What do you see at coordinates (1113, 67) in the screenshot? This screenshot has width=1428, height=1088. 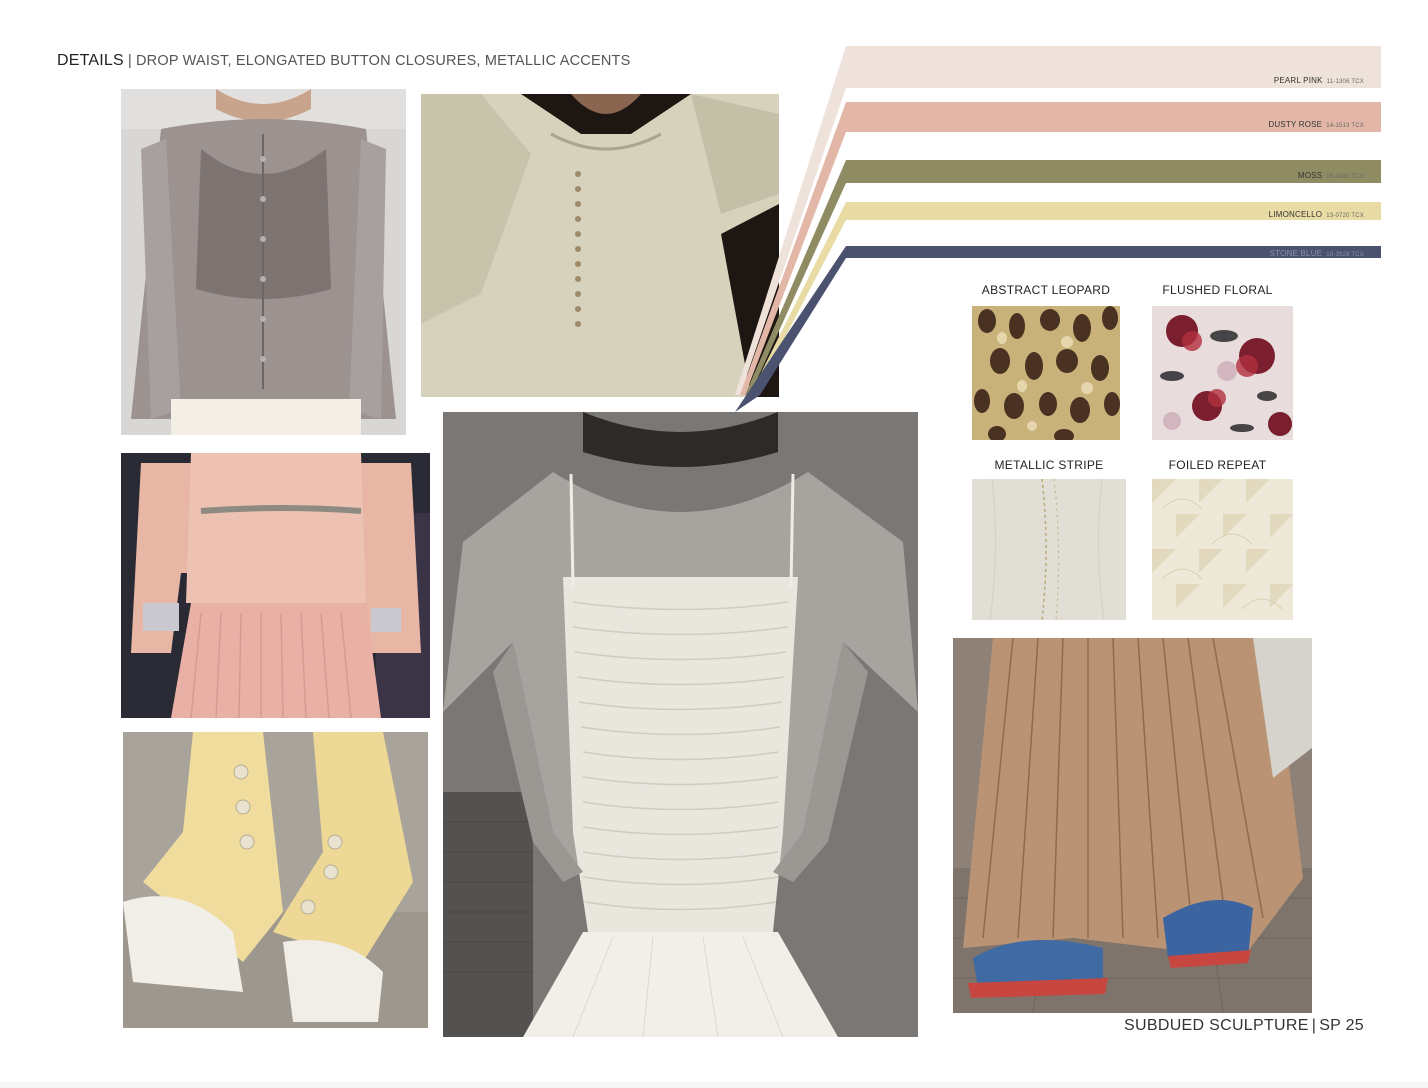 I see `swatch-pearl-pink: PEARL PINK 11-1306 TCX` at bounding box center [1113, 67].